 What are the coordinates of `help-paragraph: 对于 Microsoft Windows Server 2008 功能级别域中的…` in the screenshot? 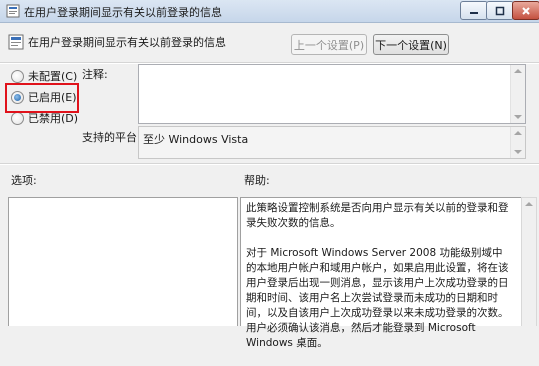 It's located at (377, 298).